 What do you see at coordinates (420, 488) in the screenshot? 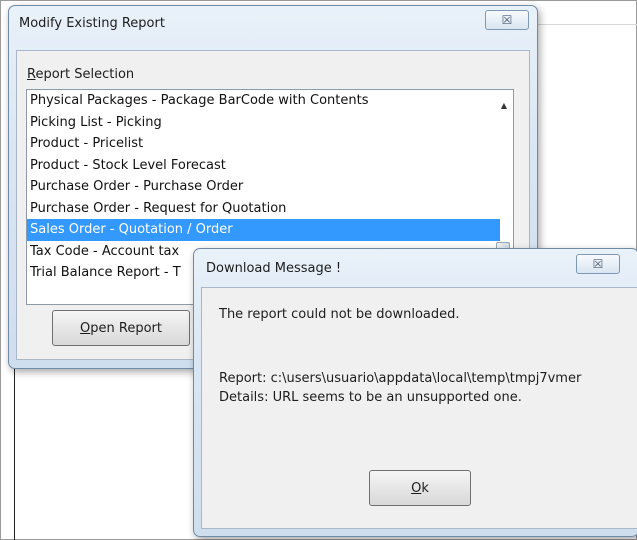
I see `ok-button: Ok` at bounding box center [420, 488].